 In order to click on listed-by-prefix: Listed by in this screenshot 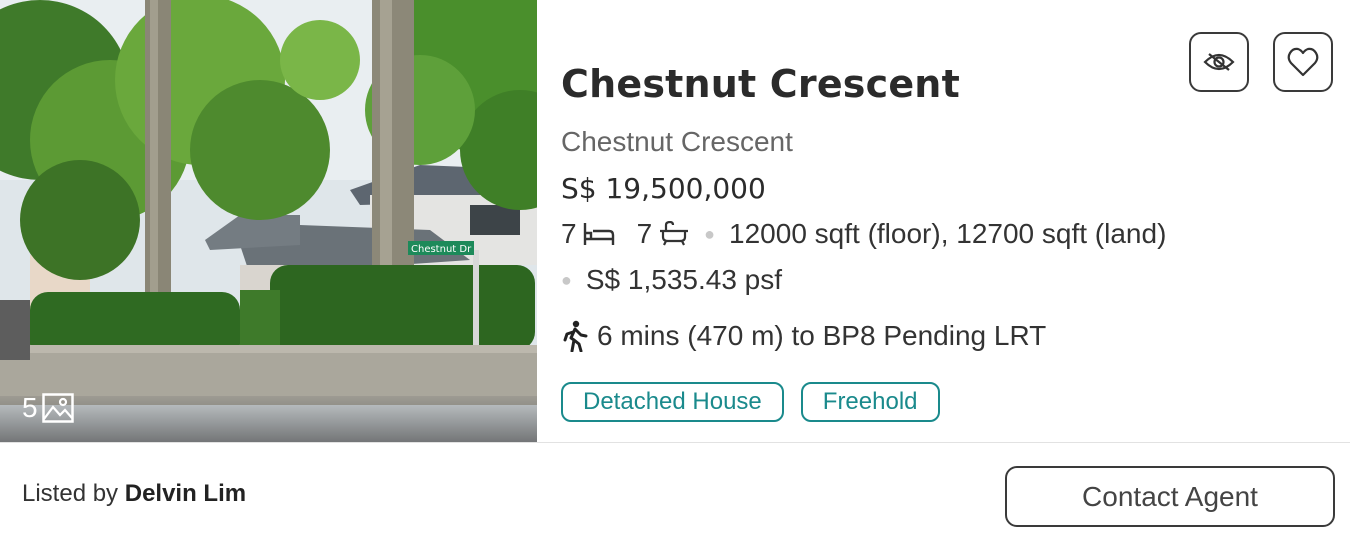, I will do `click(70, 493)`.